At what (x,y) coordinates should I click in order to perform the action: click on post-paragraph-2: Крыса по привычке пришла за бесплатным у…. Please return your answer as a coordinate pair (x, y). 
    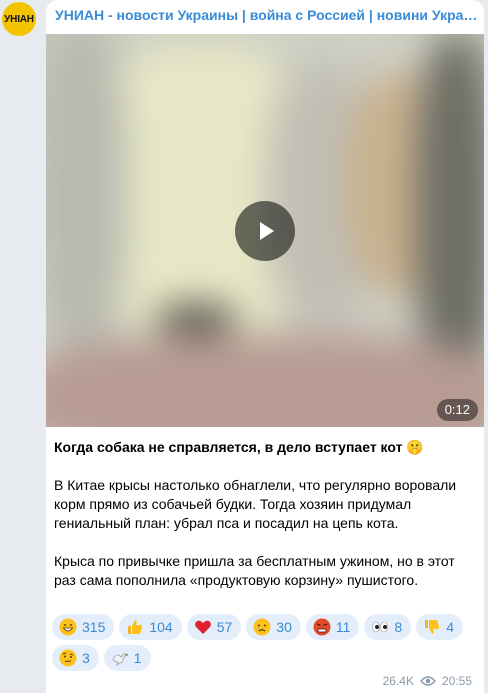
    Looking at the image, I should click on (254, 570).